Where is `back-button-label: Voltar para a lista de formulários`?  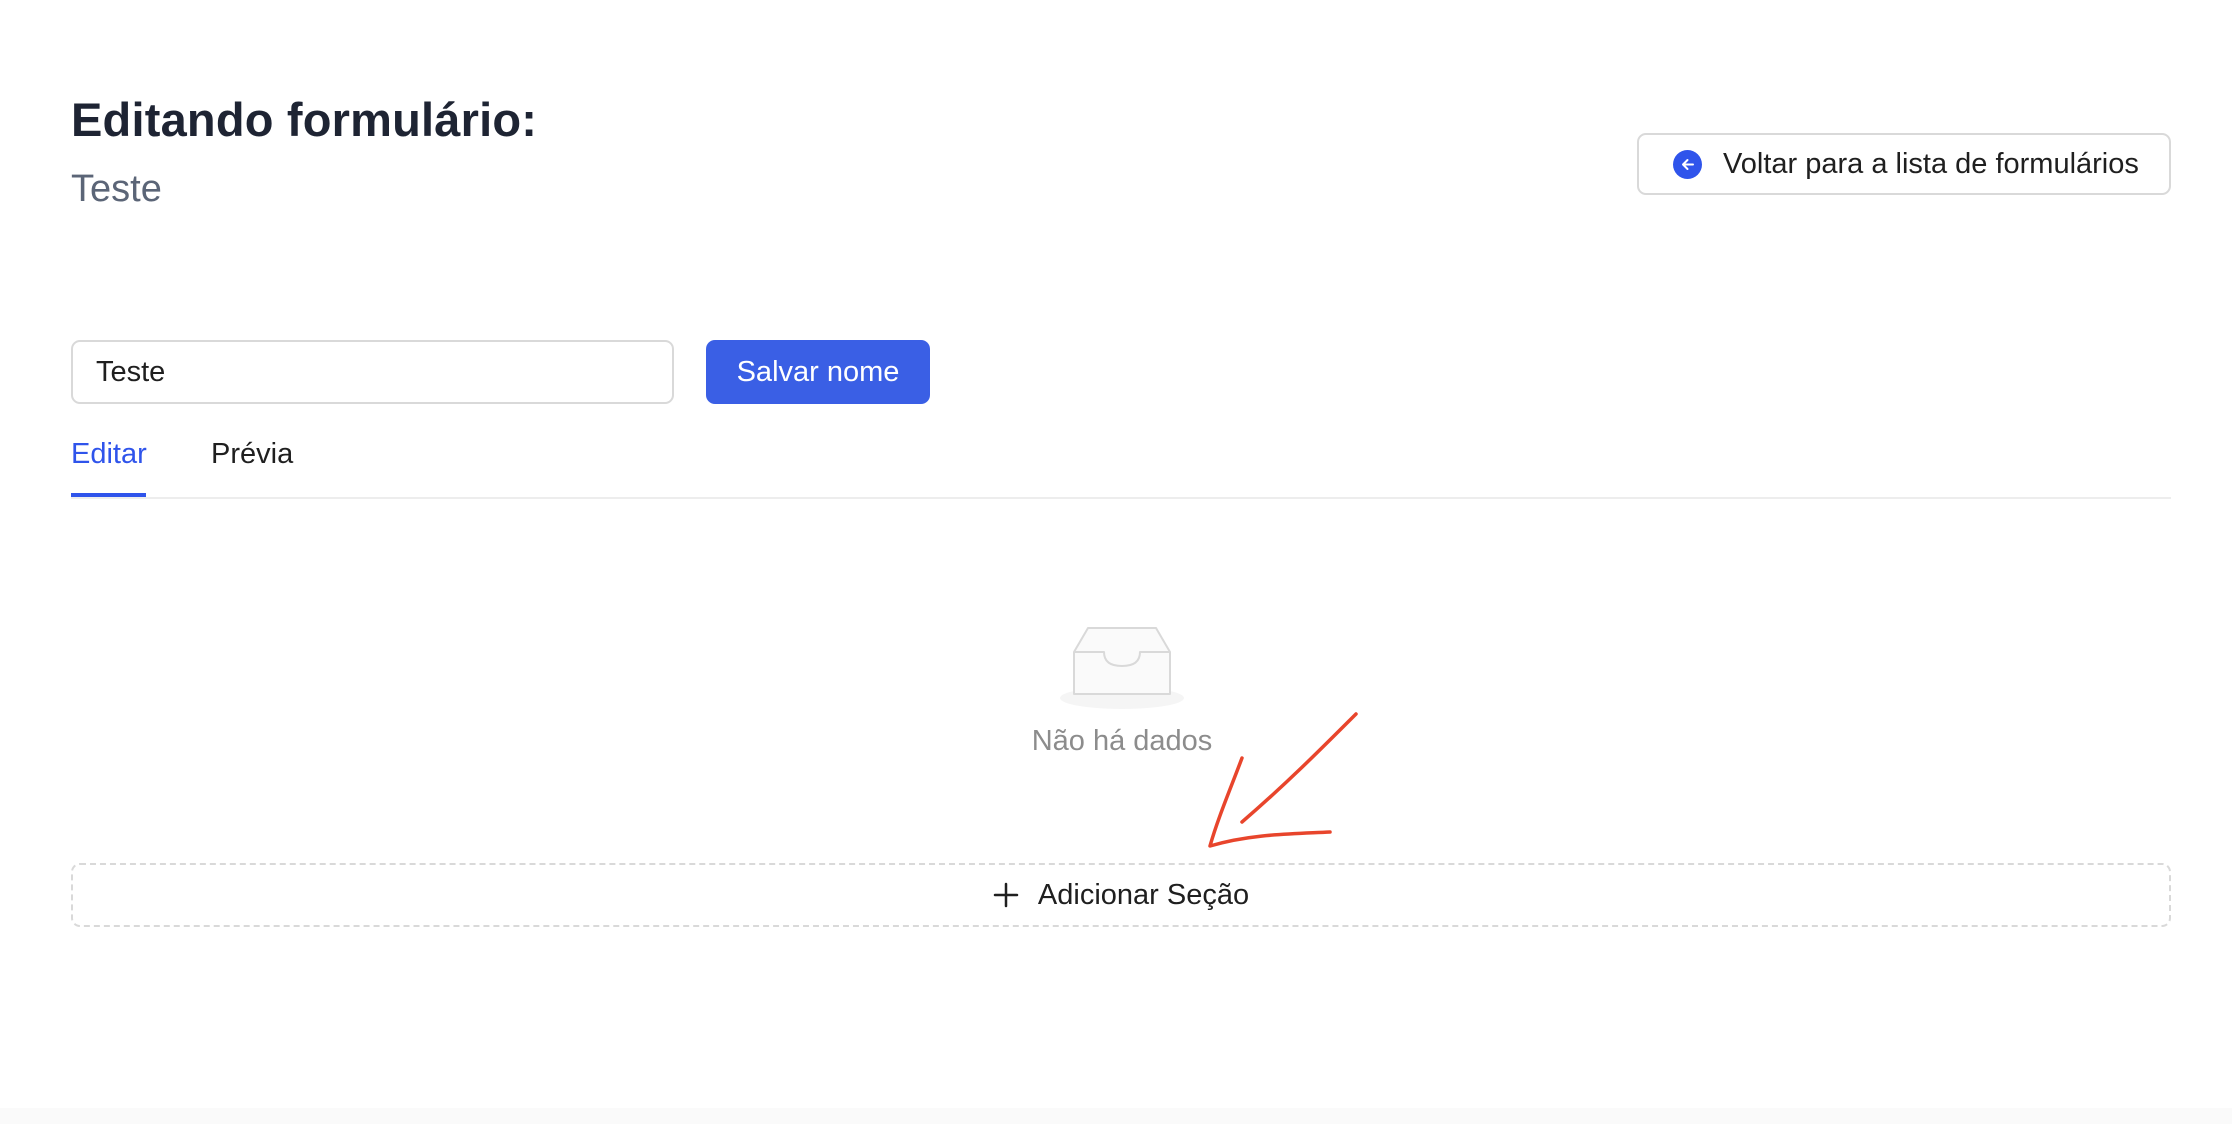 back-button-label: Voltar para a lista de formulários is located at coordinates (1931, 163).